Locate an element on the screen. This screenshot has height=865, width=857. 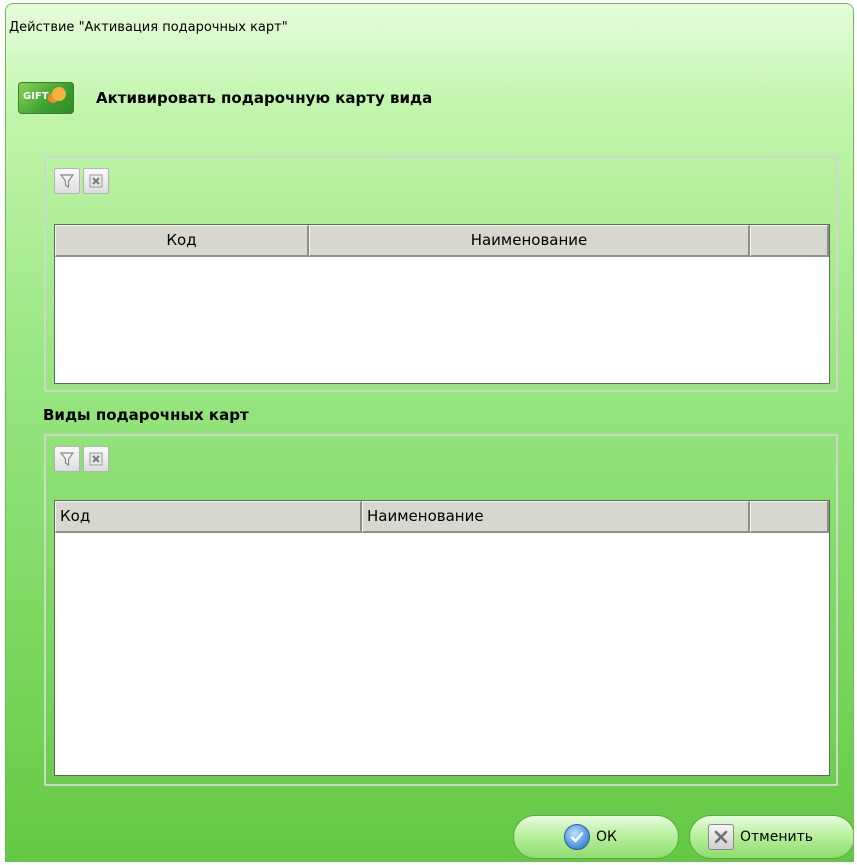
grid1-header-row: Код Наименование is located at coordinates (442, 241).